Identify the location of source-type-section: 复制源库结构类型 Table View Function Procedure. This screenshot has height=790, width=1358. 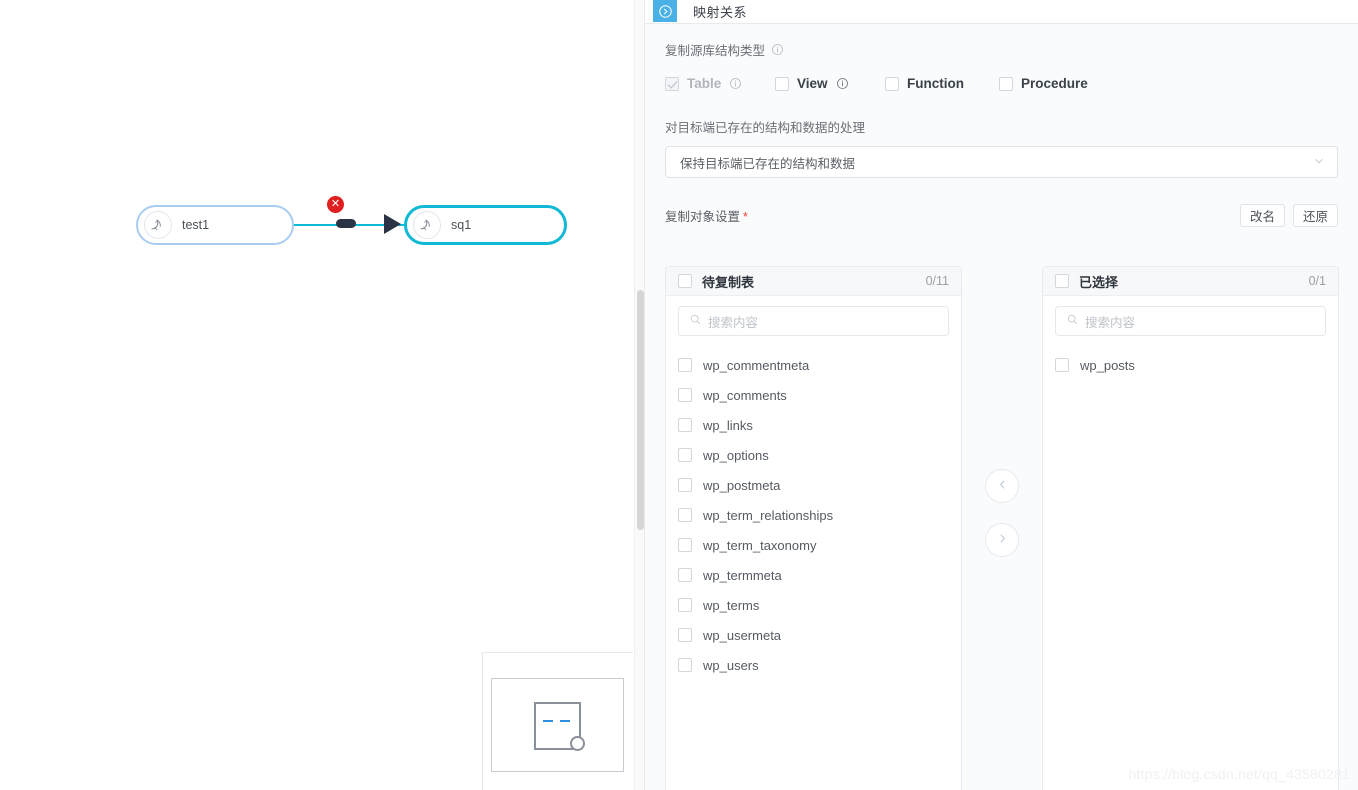
(1001, 65).